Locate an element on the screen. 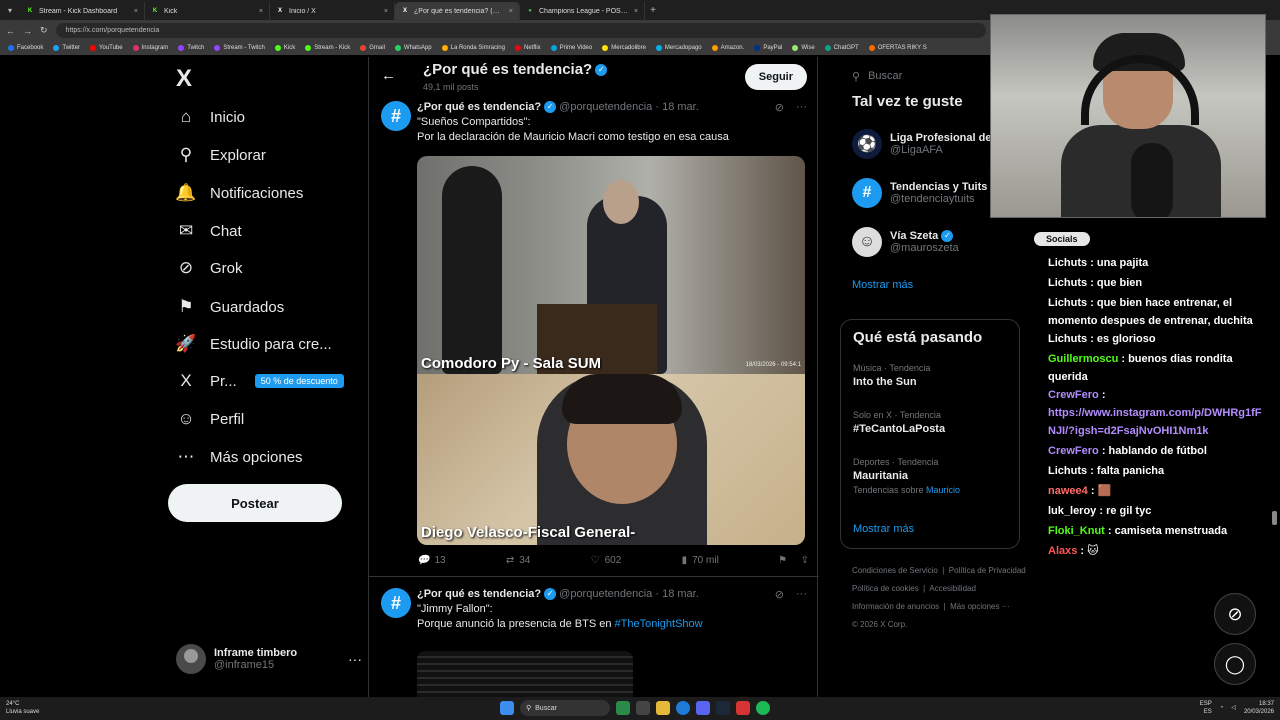  bookmark-item: Stream - Twitch is located at coordinates (239, 48).